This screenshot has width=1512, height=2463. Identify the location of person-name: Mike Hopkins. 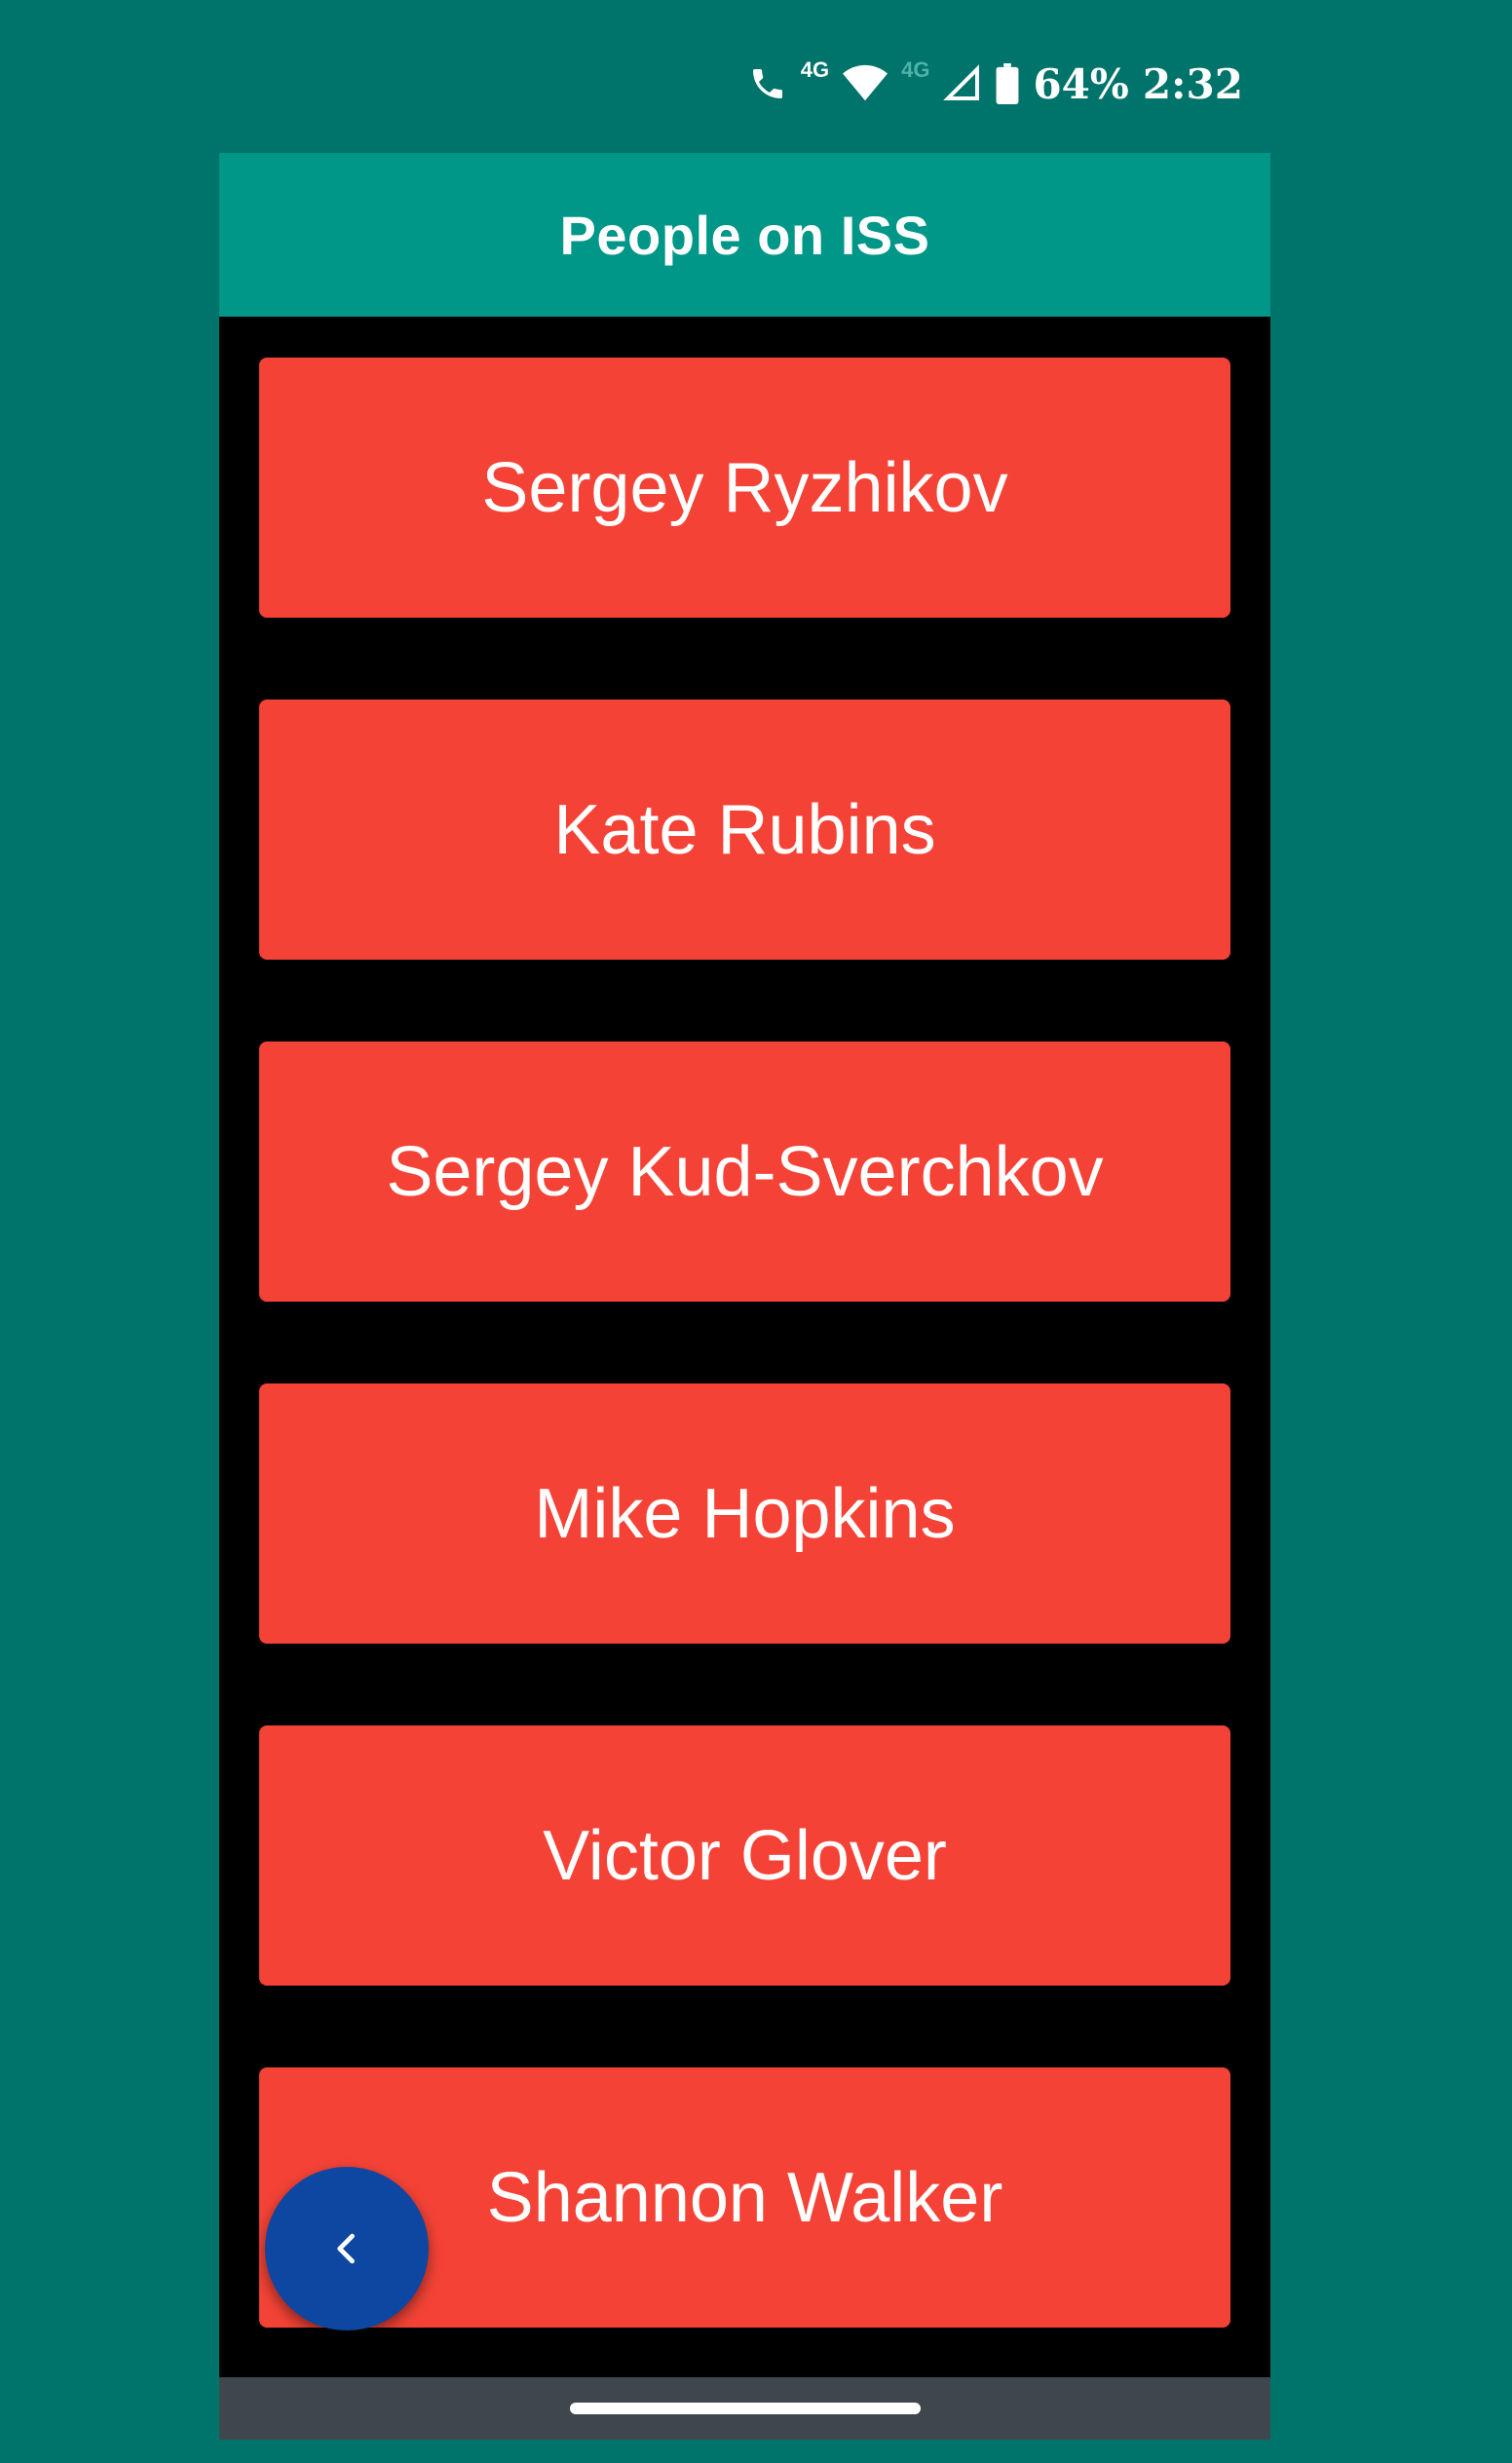
(745, 1514).